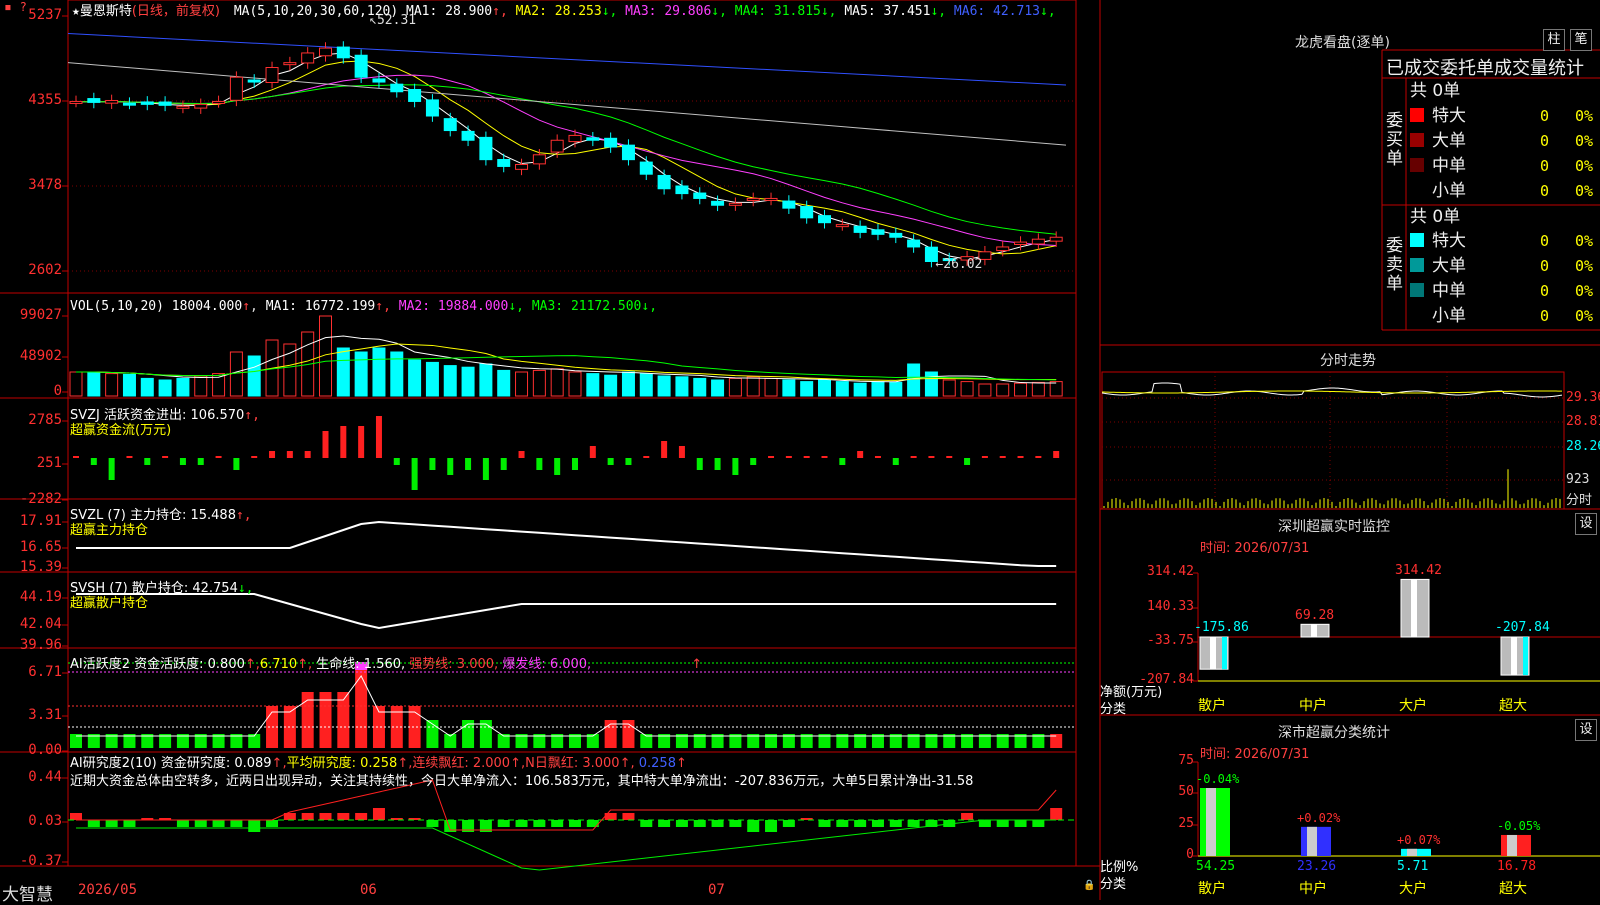  I want to click on intraday-title: 分时走势, so click(1348, 361).